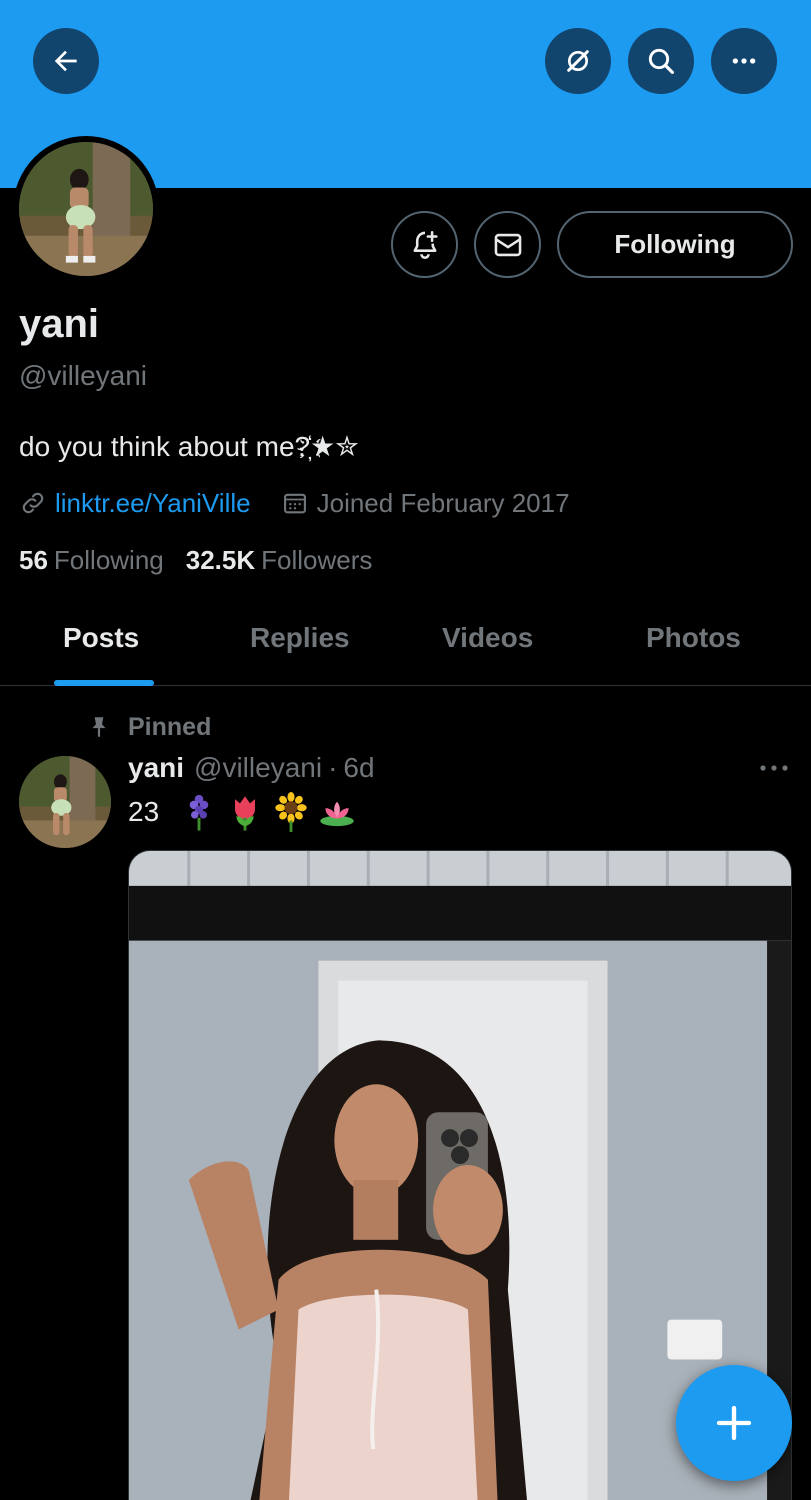 The width and height of the screenshot is (811, 1500). I want to click on pinned-label: Pinned, so click(170, 726).